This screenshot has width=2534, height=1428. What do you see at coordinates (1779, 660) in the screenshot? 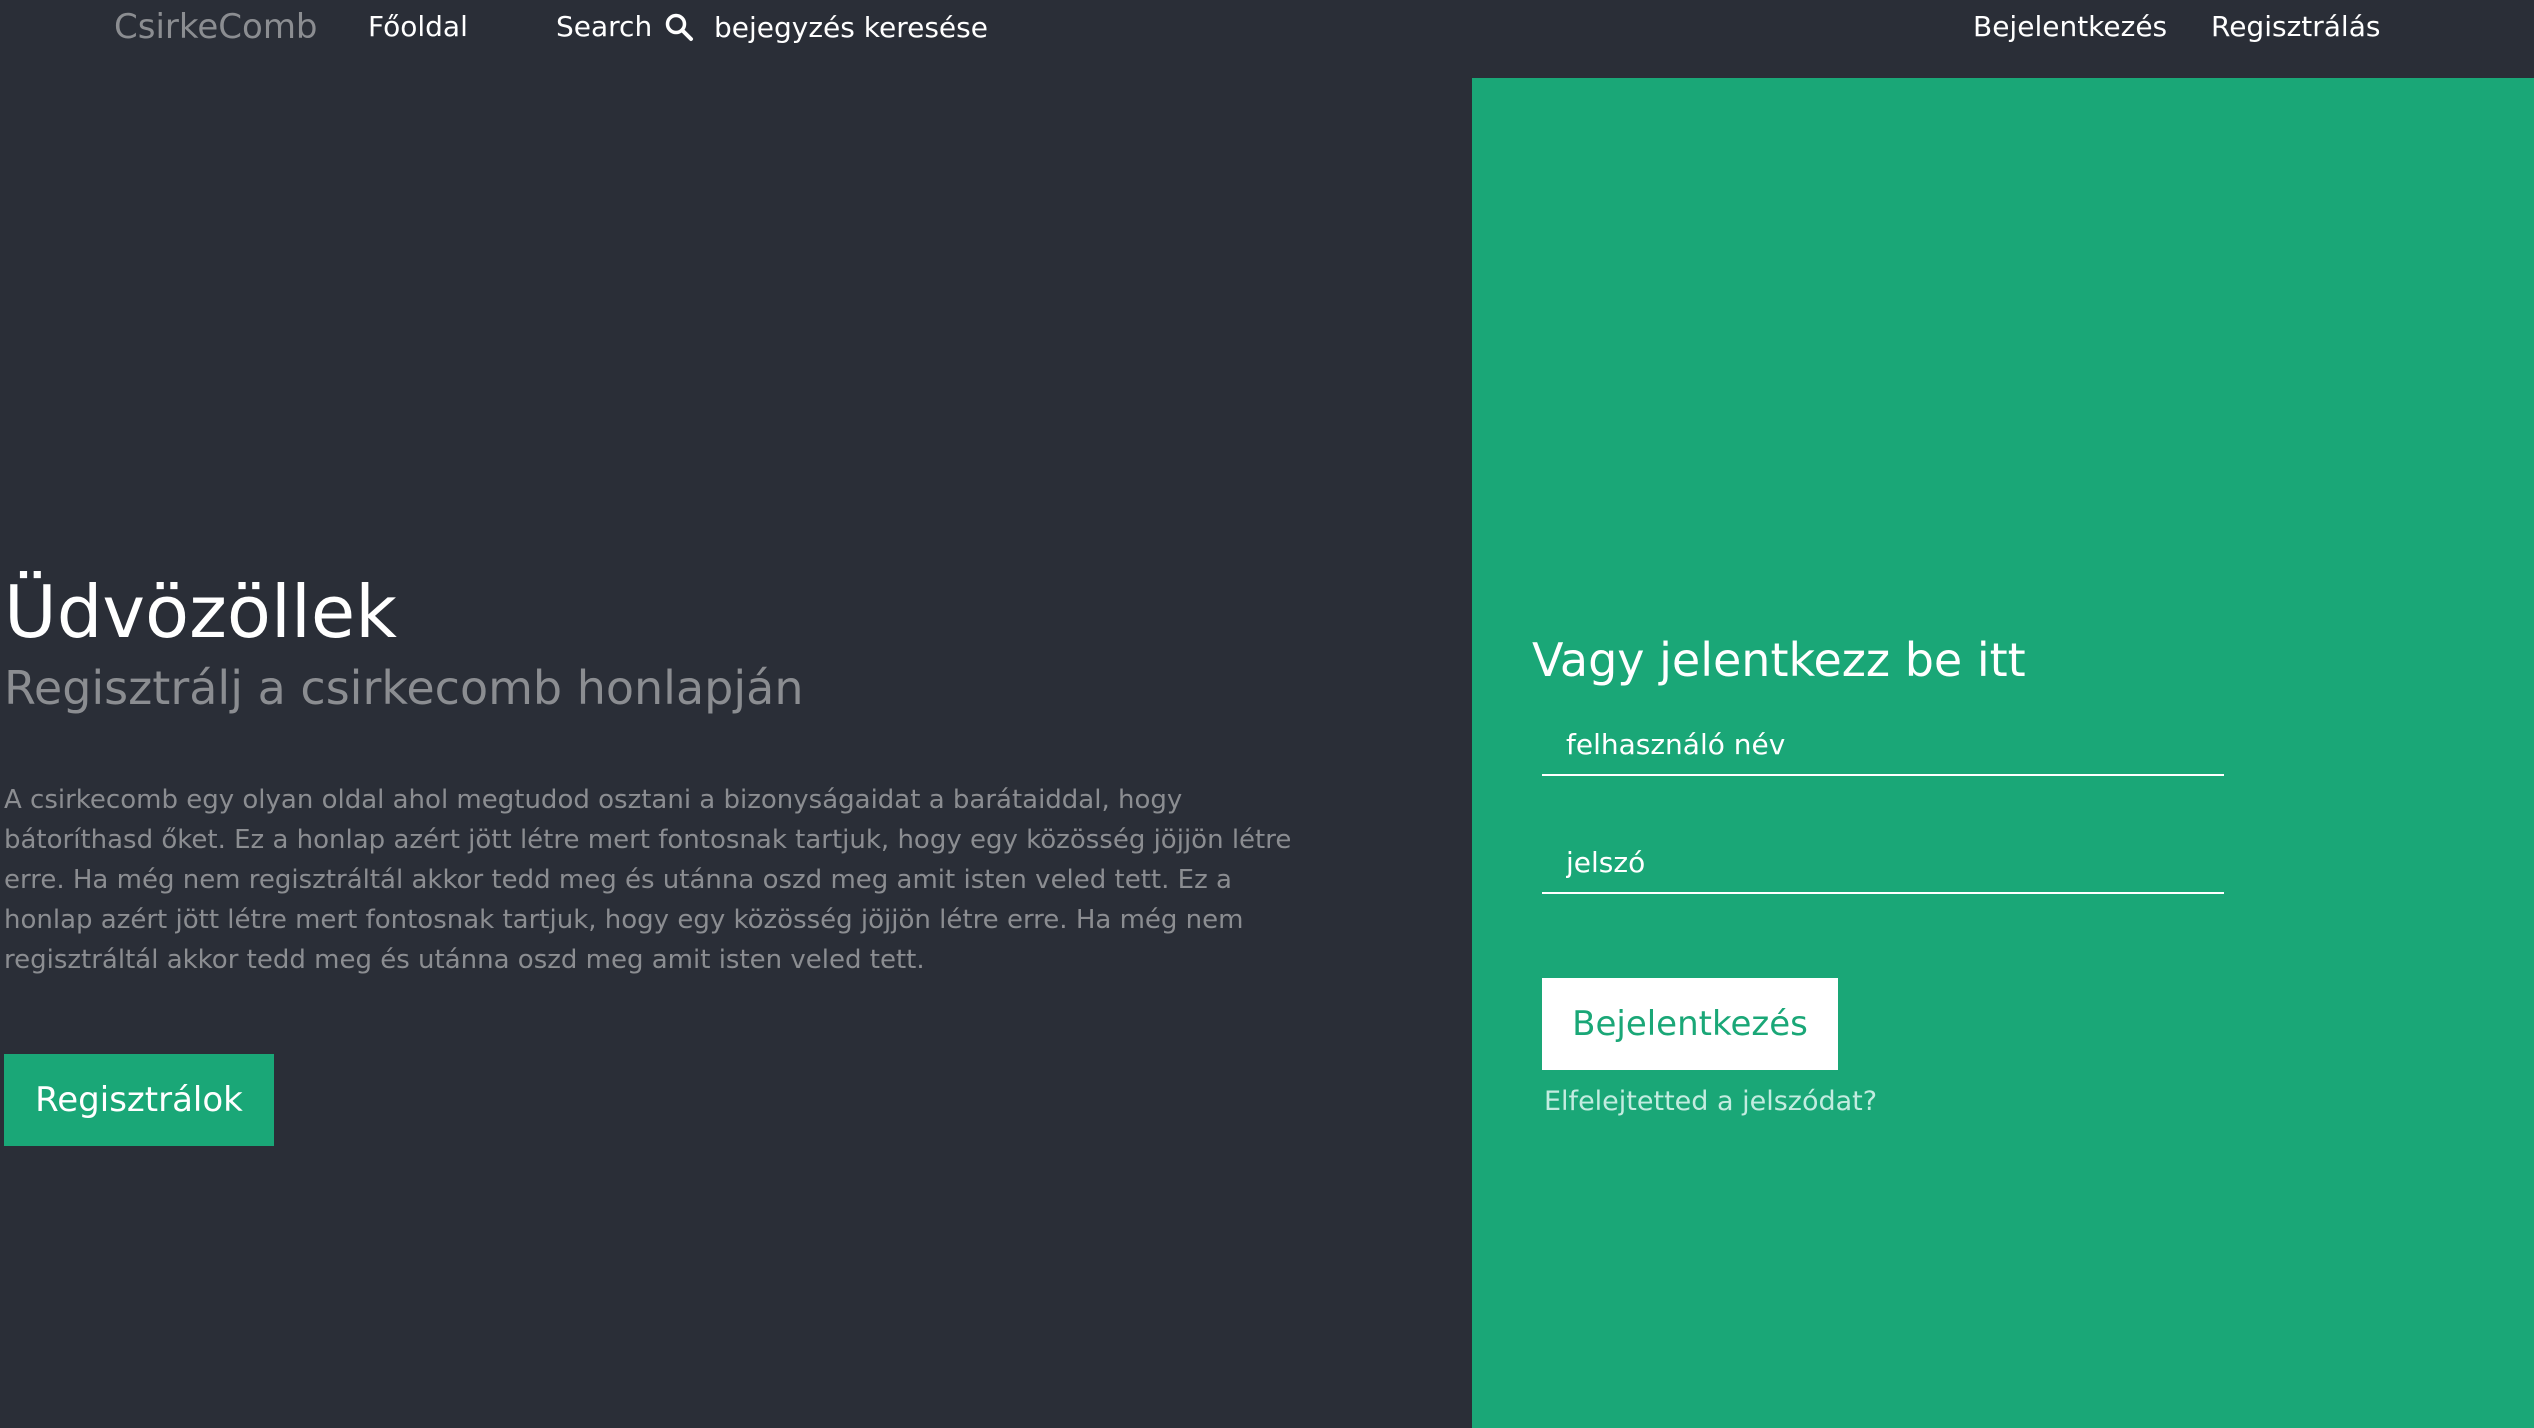
I see `login-heading: Vagy jelentkezz be itt` at bounding box center [1779, 660].